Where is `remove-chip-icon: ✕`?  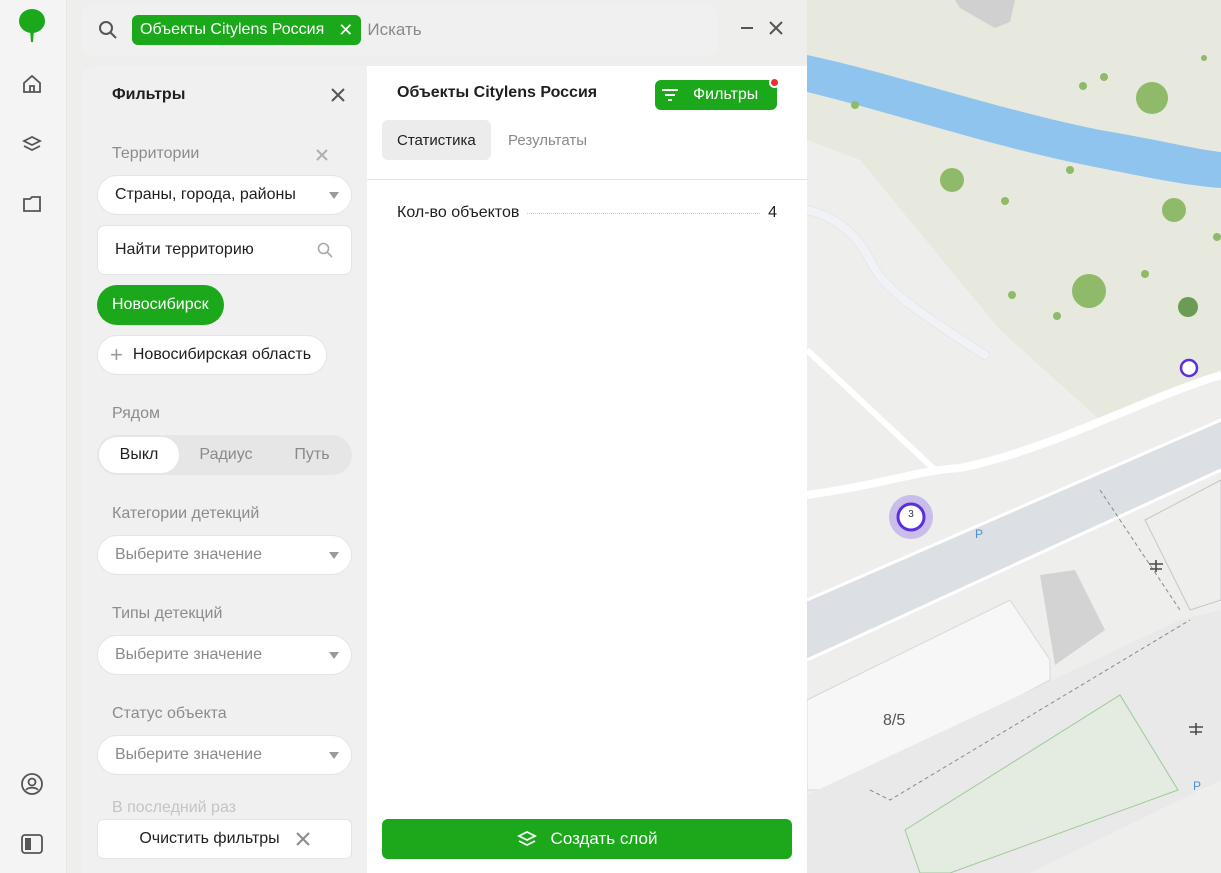 remove-chip-icon: ✕ is located at coordinates (345, 30).